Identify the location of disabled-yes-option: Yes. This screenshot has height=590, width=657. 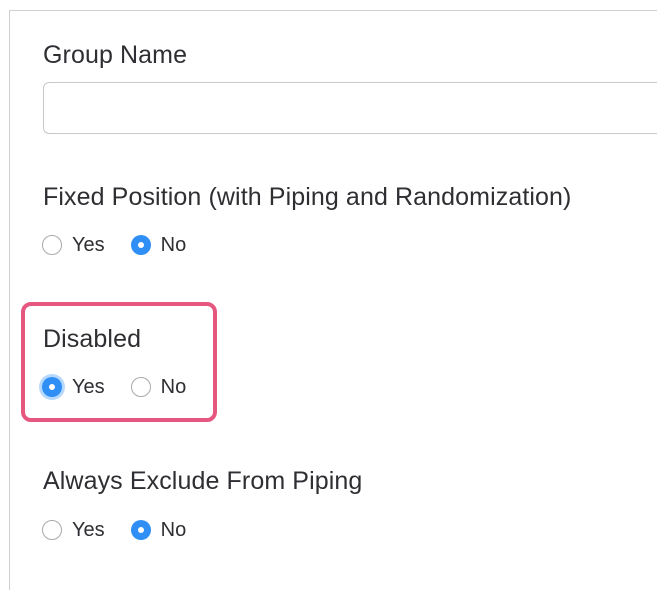
(73, 387).